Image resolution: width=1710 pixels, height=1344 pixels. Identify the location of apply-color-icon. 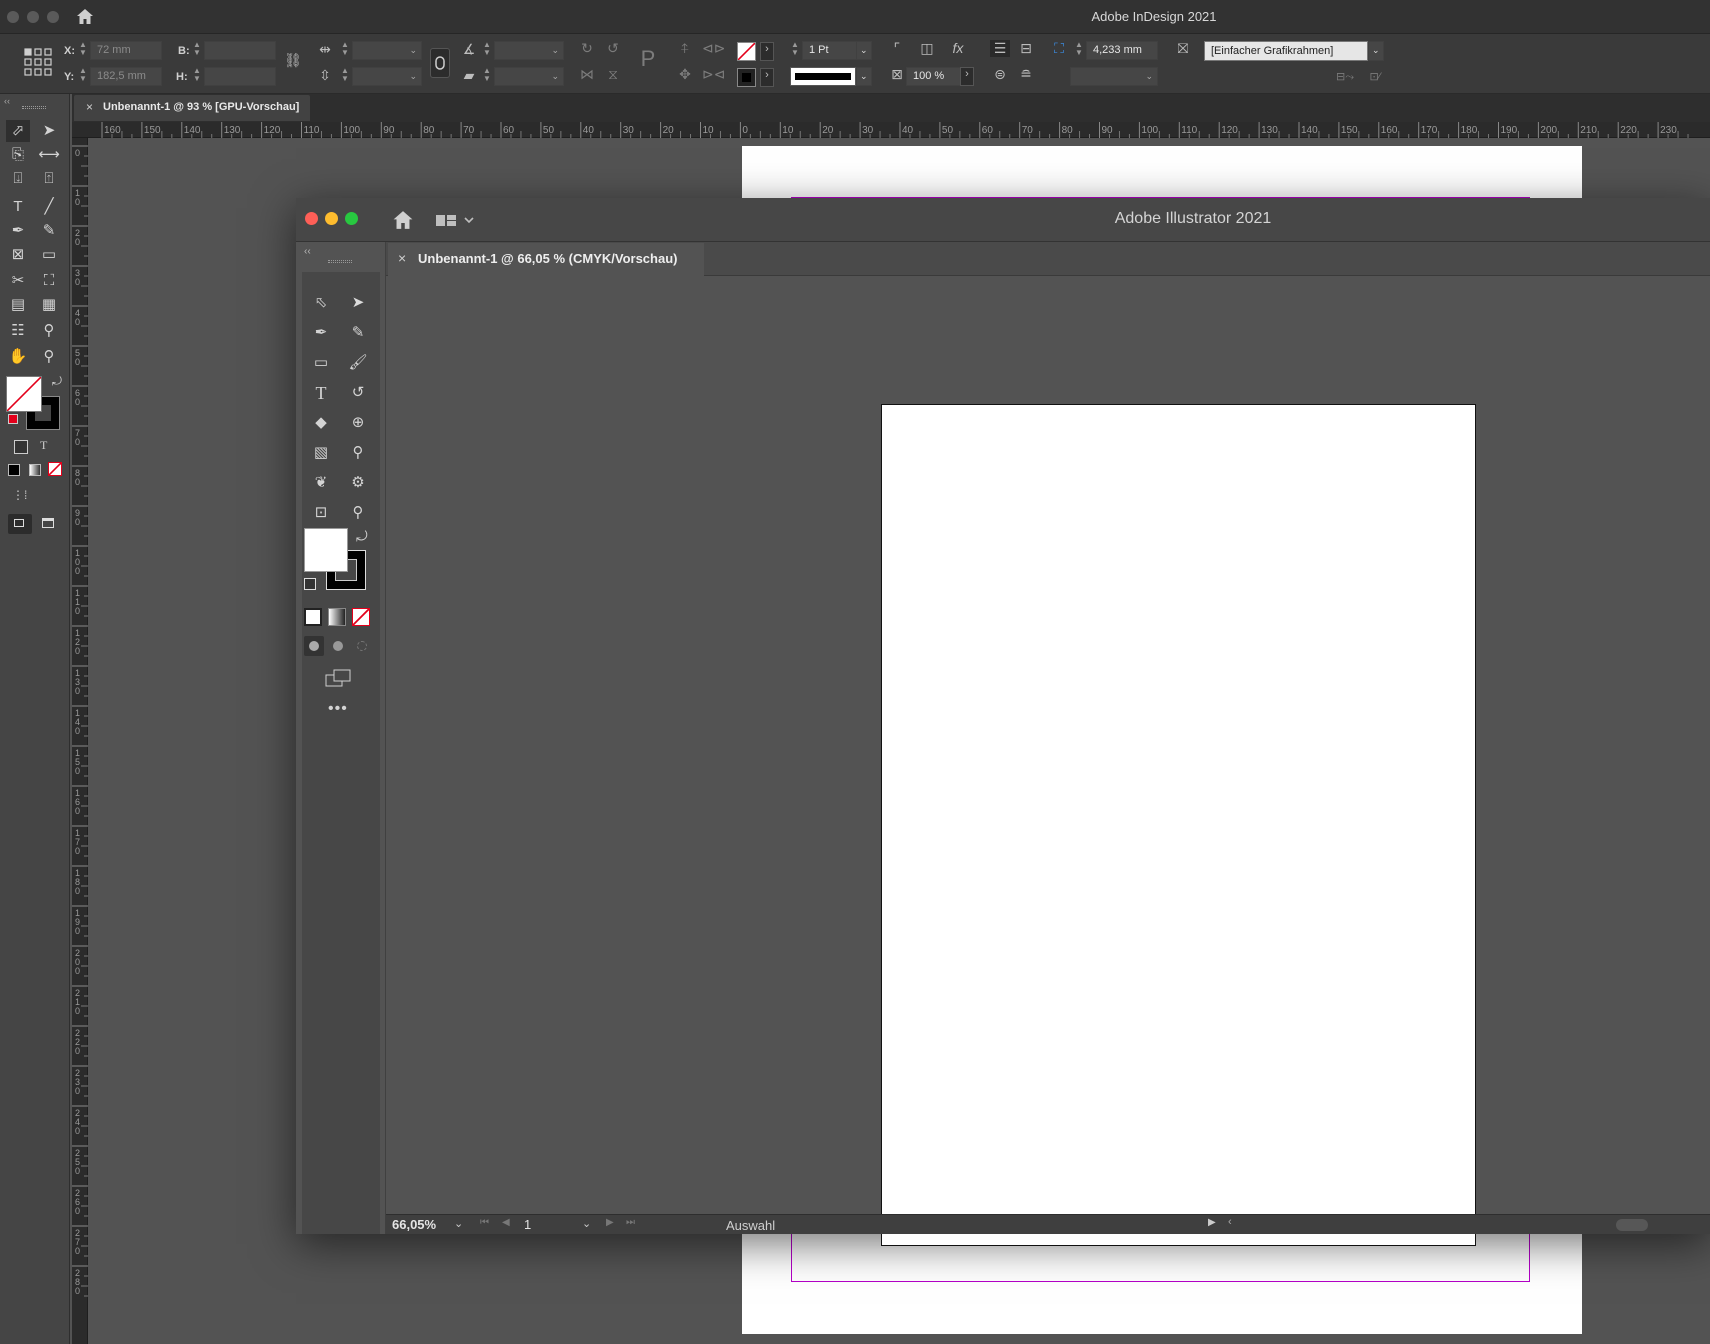
(14, 470).